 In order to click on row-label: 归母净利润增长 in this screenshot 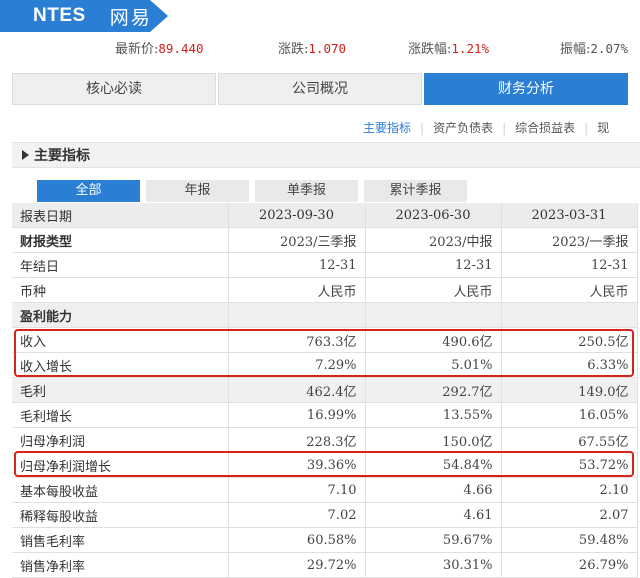, I will do `click(120, 465)`.